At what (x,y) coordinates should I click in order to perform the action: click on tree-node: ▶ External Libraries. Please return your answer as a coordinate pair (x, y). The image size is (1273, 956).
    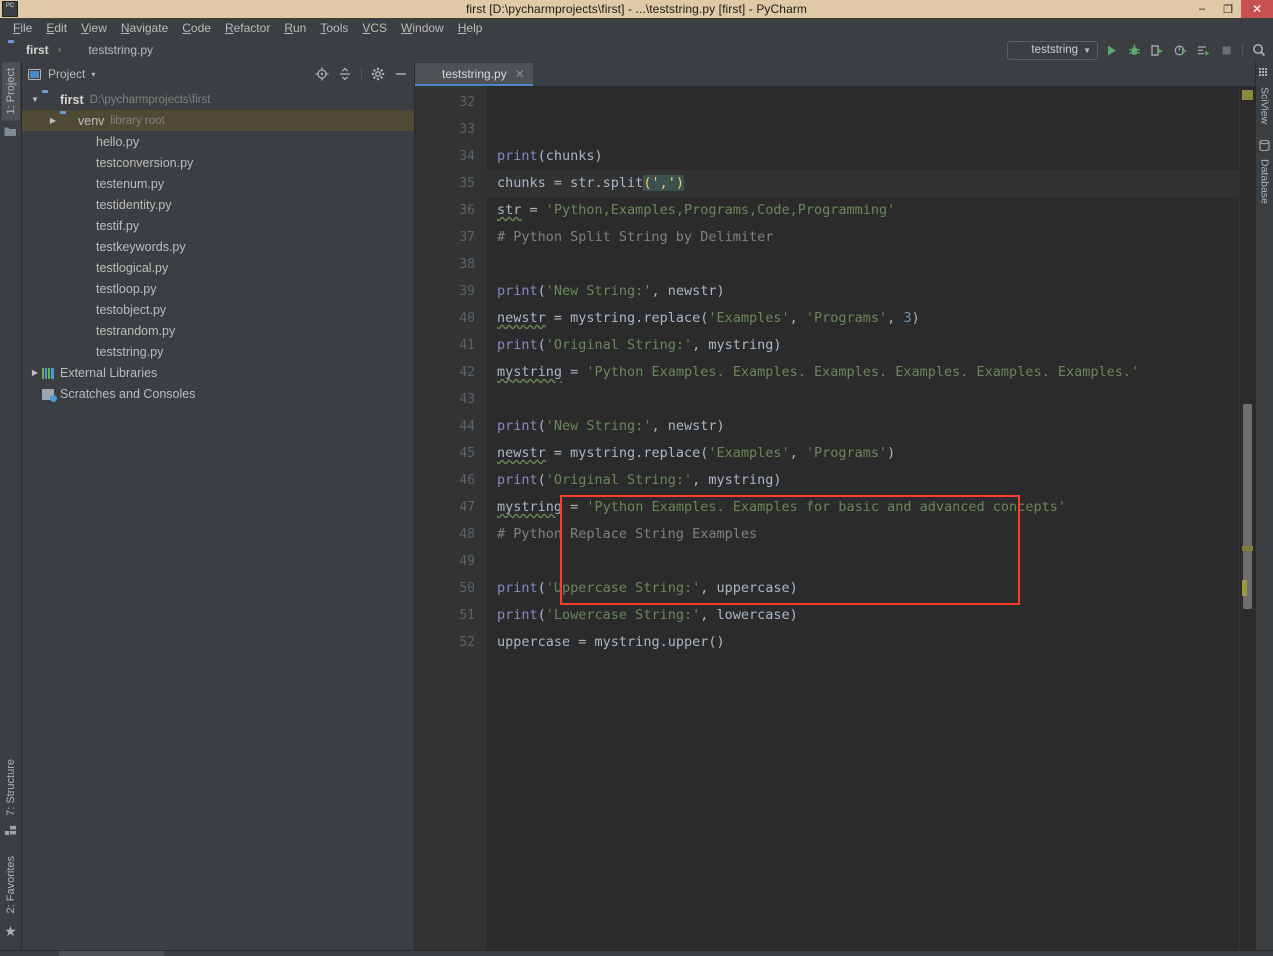
    Looking at the image, I should click on (218, 372).